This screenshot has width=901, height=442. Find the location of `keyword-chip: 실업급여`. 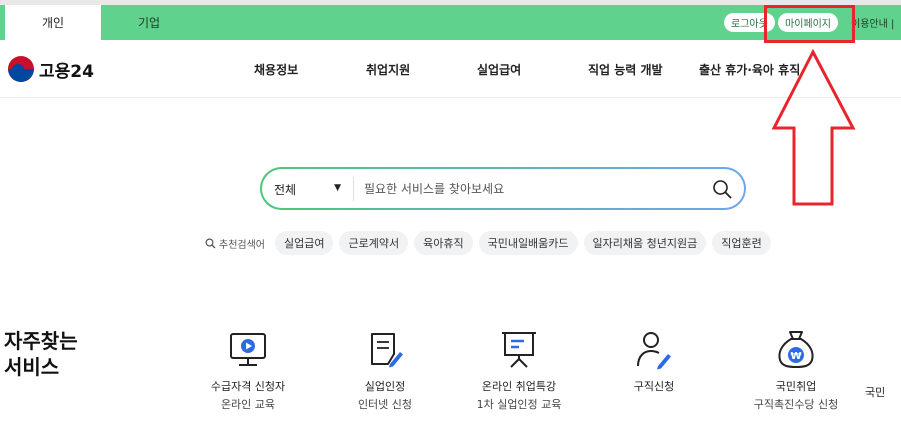

keyword-chip: 실업급여 is located at coordinates (304, 243).